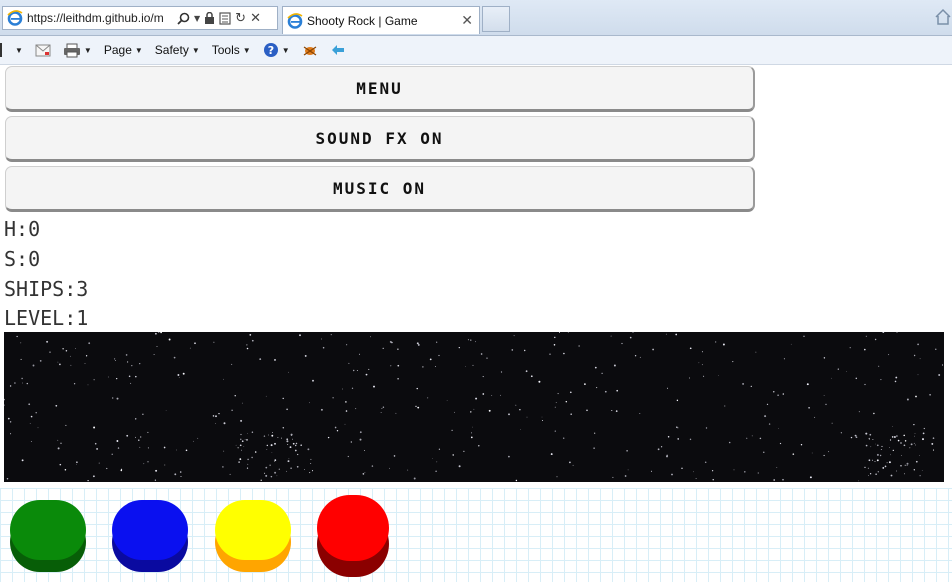 The image size is (952, 582). Describe the element at coordinates (253, 536) in the screenshot. I see `yellow-control-button` at that location.